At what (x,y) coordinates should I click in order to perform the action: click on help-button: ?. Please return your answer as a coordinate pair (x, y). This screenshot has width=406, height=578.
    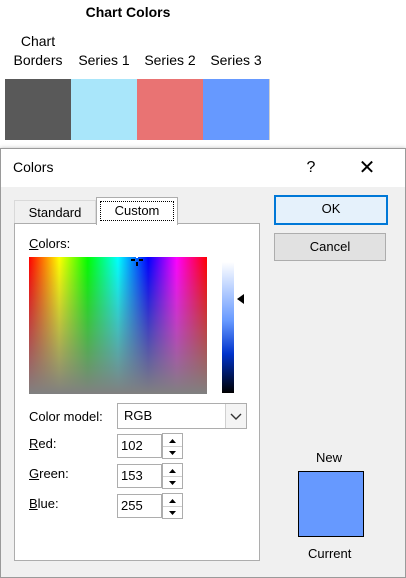
    Looking at the image, I should click on (311, 168).